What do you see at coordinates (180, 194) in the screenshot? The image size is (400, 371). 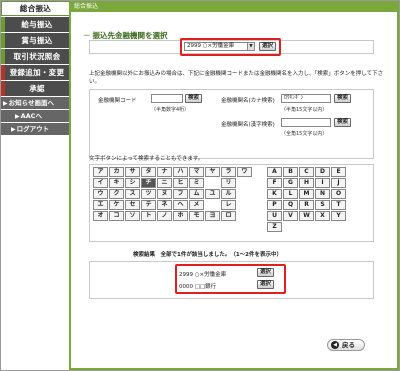 I see `char-key: フ` at bounding box center [180, 194].